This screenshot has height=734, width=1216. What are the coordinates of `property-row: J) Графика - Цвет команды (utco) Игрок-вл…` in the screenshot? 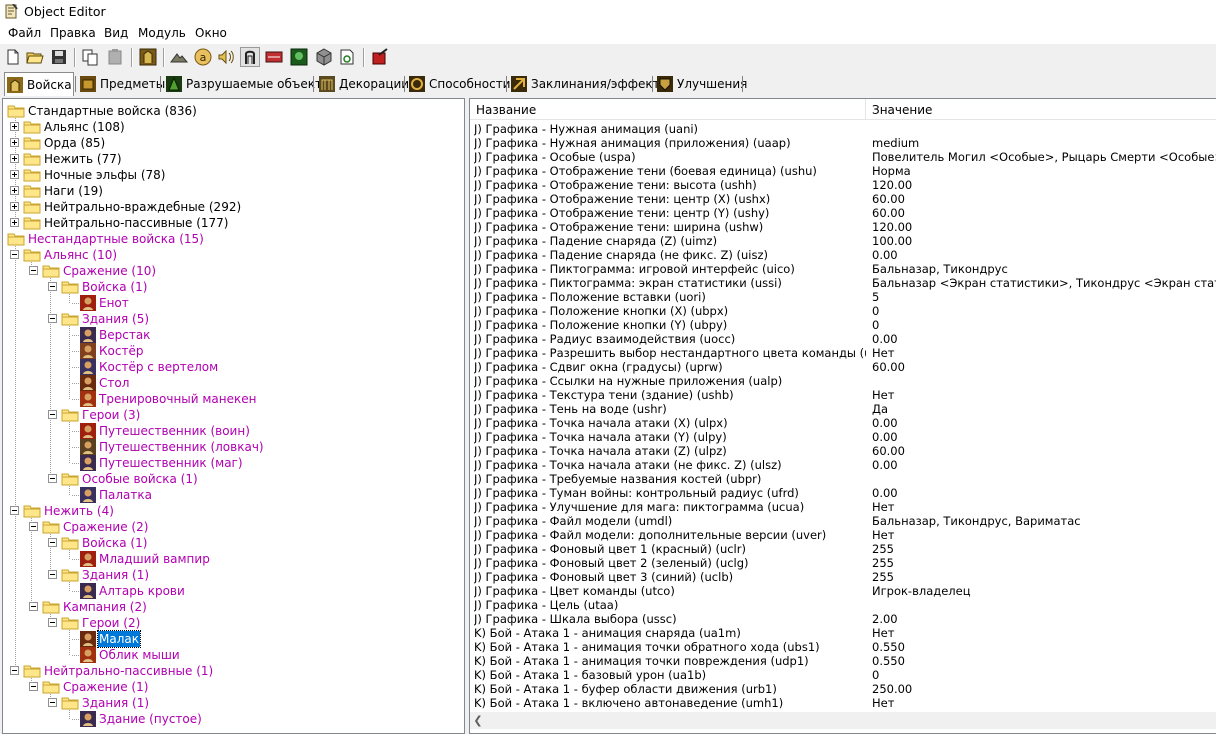 It's located at (843, 591).